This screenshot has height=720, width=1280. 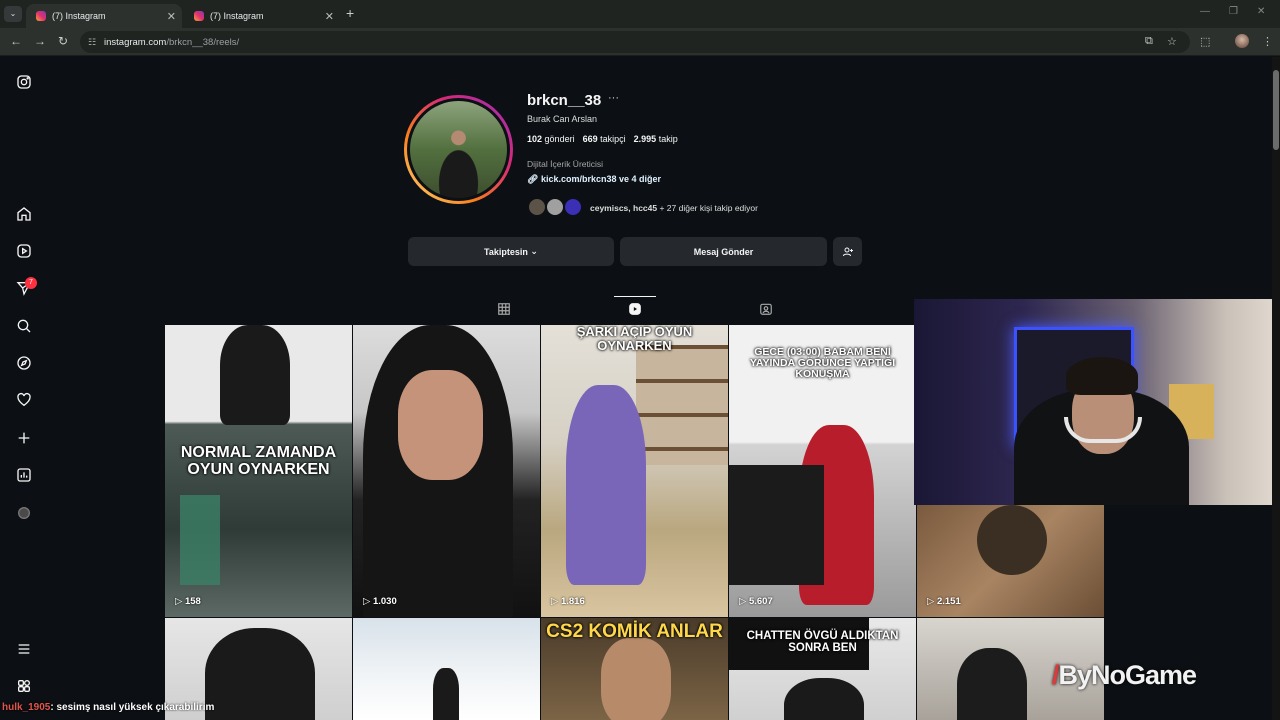 I want to click on browser-profile-avatar, so click(x=1242, y=41).